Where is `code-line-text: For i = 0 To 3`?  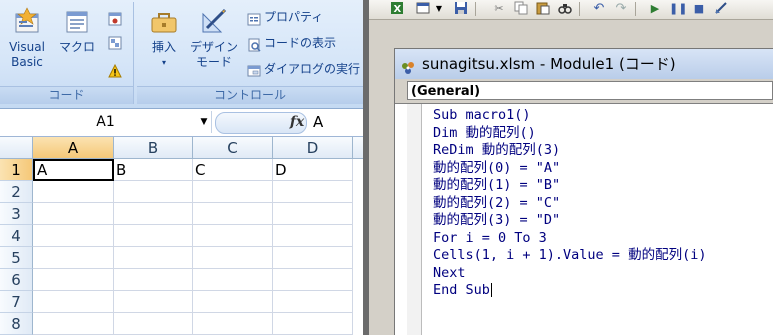
code-line-text: For i = 0 To 3 is located at coordinates (490, 237).